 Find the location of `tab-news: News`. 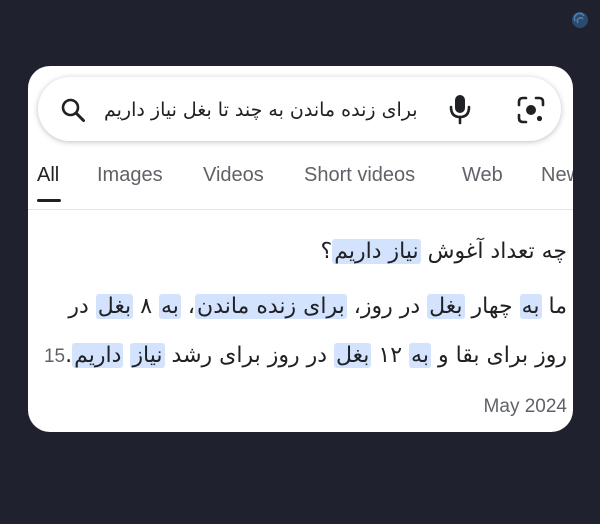

tab-news: News is located at coordinates (557, 175).